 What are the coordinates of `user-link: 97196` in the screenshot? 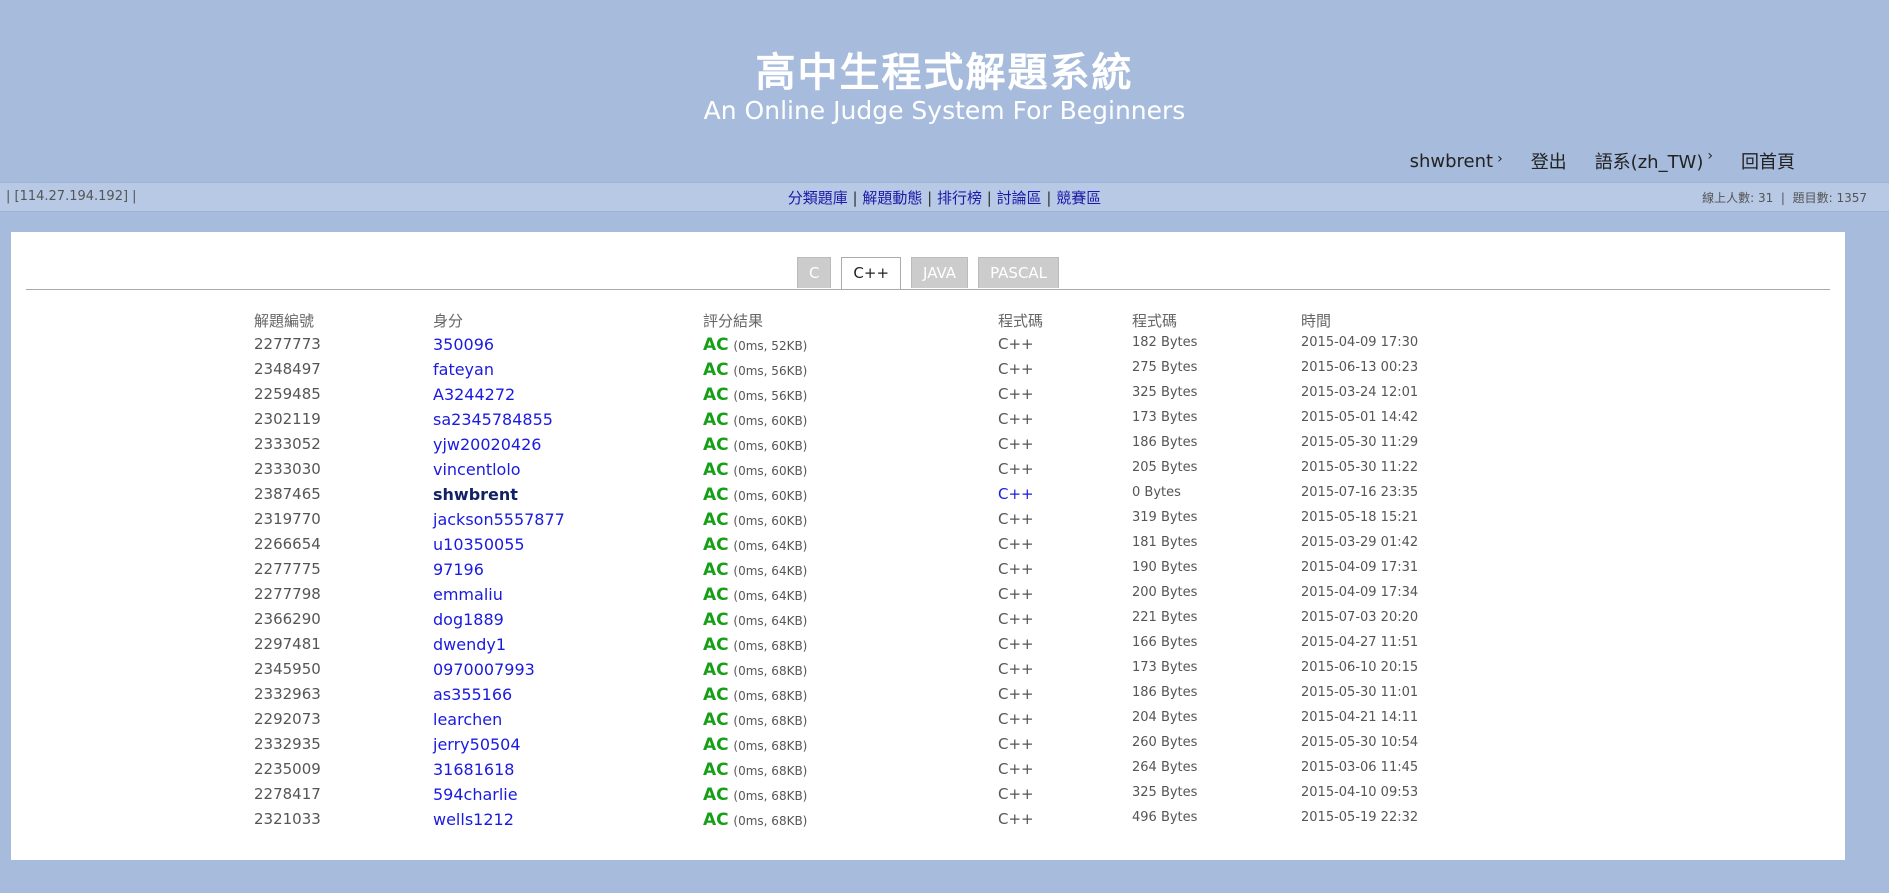 It's located at (458, 569).